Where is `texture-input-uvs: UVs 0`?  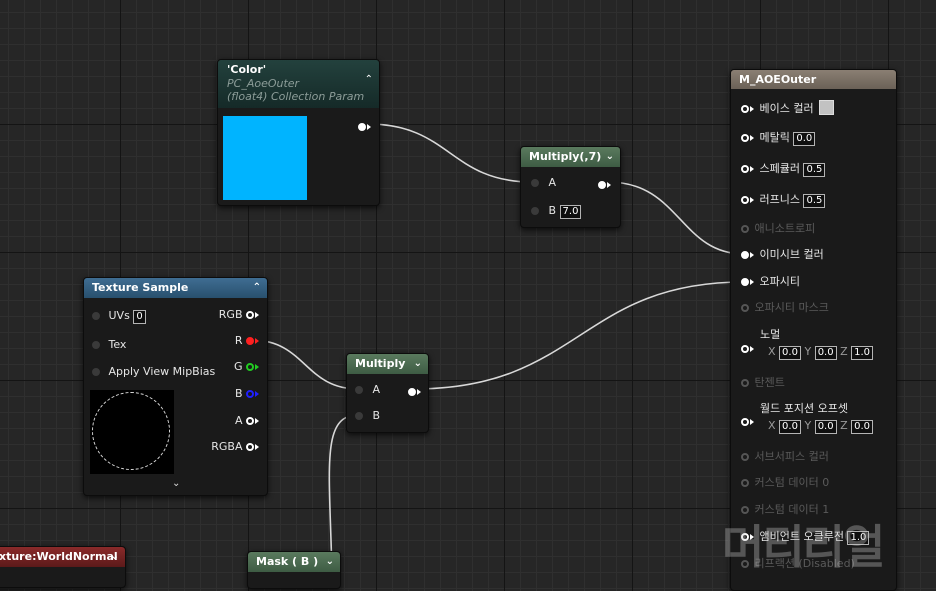 texture-input-uvs: UVs 0 is located at coordinates (119, 316).